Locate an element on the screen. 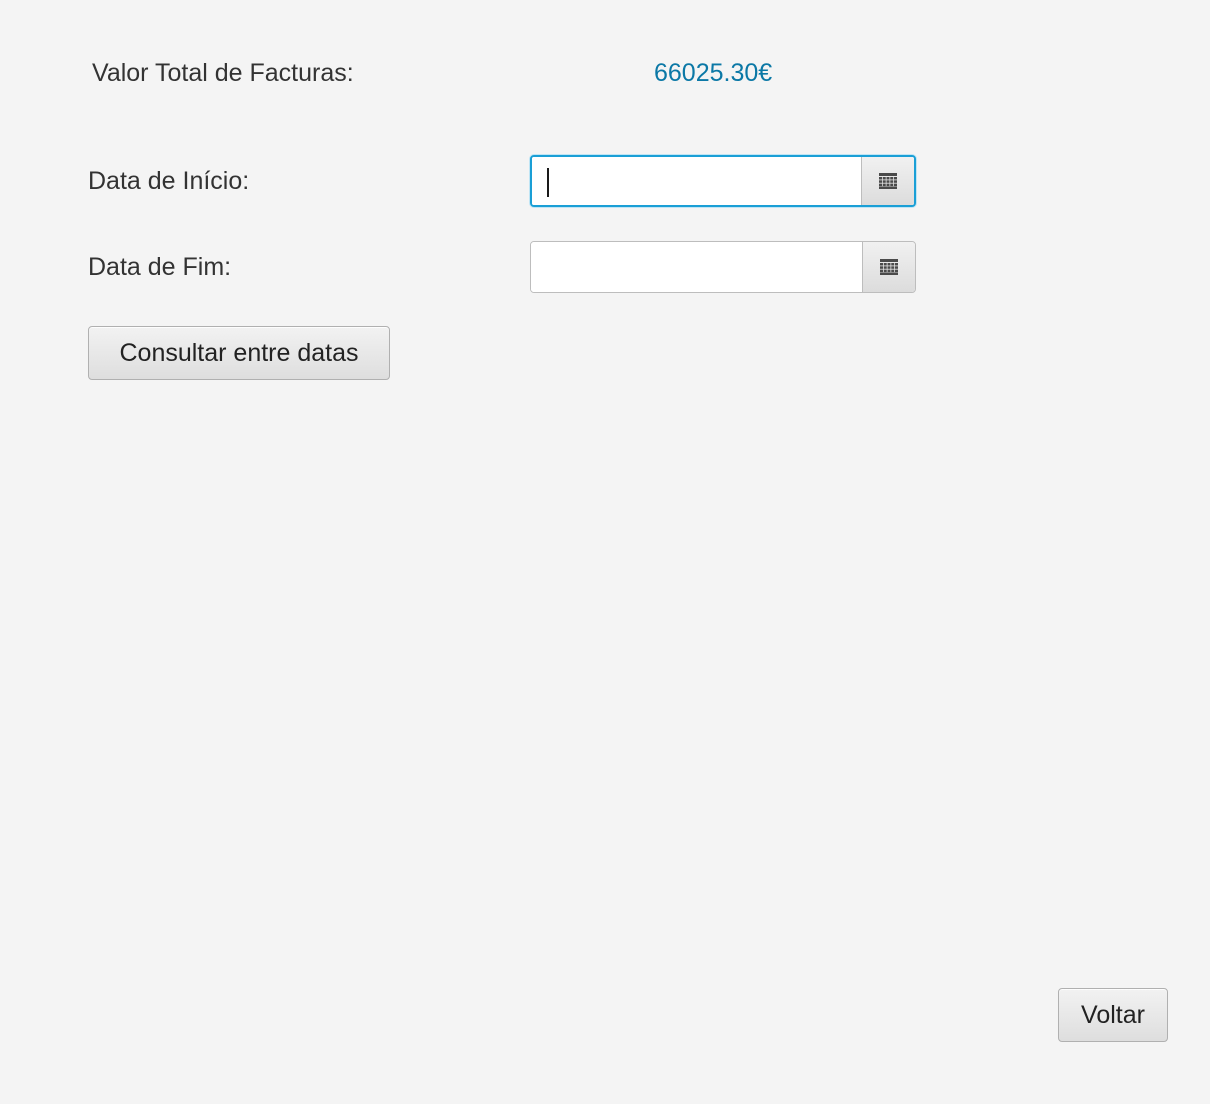  end-date-field is located at coordinates (696, 267).